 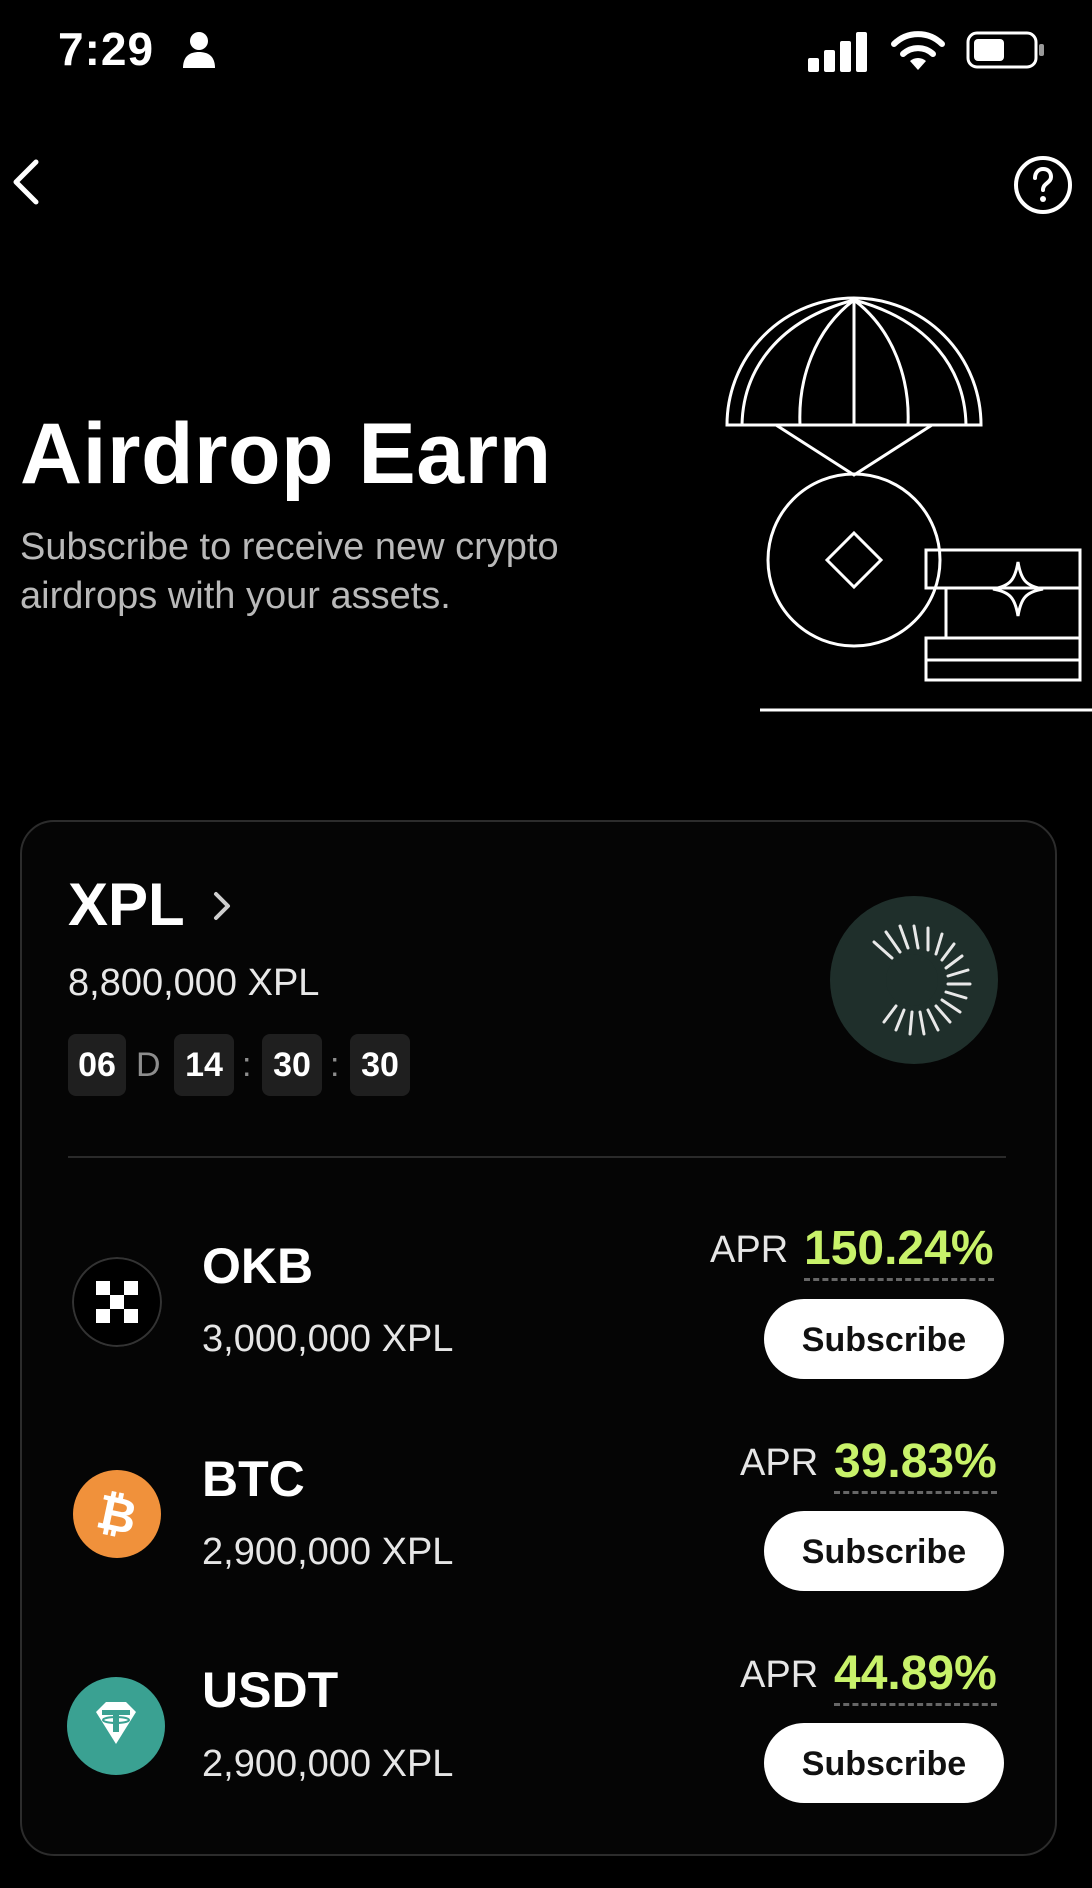 What do you see at coordinates (194, 983) in the screenshot?
I see `project-total-amount: 8,800,000 XPL` at bounding box center [194, 983].